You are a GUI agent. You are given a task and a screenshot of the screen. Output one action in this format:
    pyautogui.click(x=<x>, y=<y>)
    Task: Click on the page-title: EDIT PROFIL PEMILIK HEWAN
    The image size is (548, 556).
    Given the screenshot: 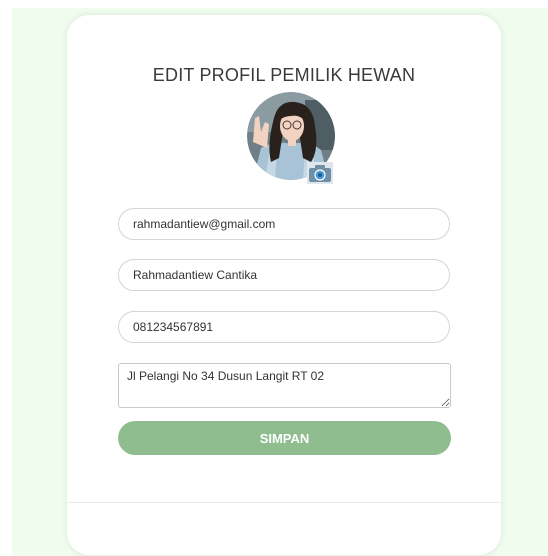 What is the action you would take?
    pyautogui.click(x=284, y=75)
    